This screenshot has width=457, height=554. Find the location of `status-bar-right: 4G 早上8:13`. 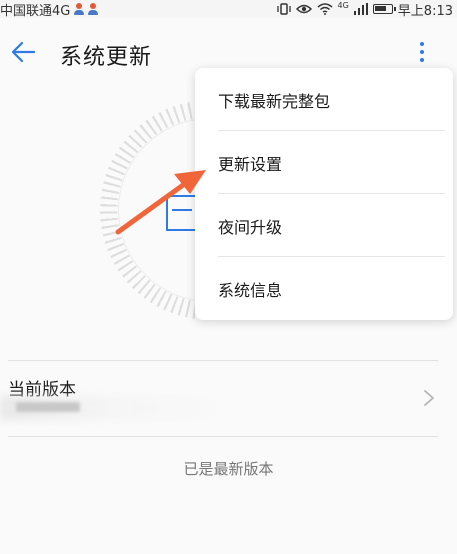

status-bar-right: 4G 早上8:13 is located at coordinates (364, 9).